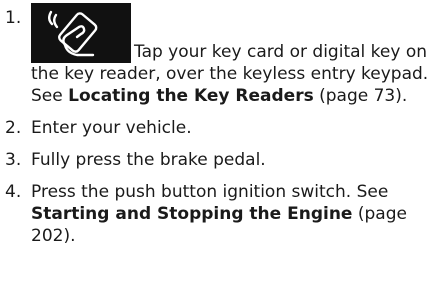 This screenshot has width=443, height=284. Describe the element at coordinates (111, 128) in the screenshot. I see `step-2-text: Enter your vehicle.` at that location.